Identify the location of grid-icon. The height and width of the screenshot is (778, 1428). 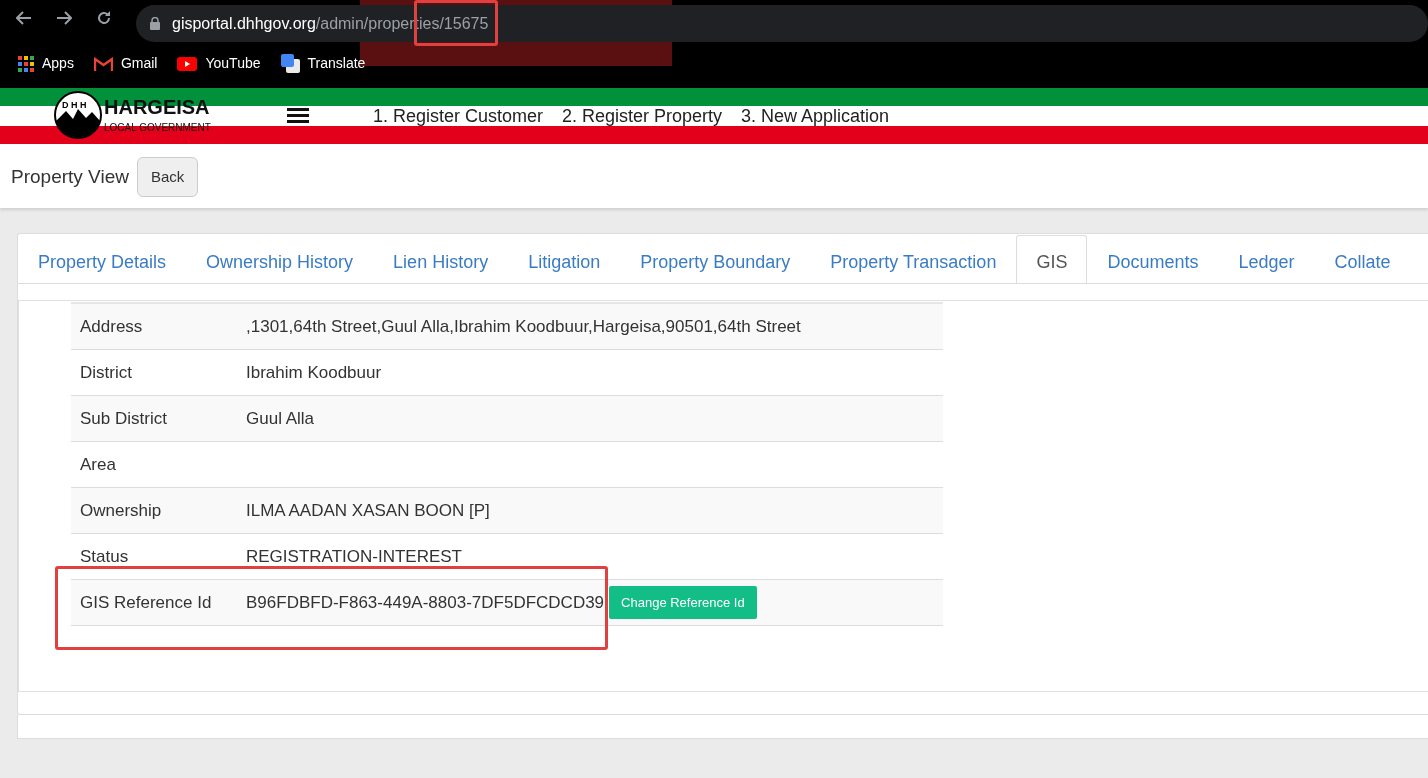
(26, 63).